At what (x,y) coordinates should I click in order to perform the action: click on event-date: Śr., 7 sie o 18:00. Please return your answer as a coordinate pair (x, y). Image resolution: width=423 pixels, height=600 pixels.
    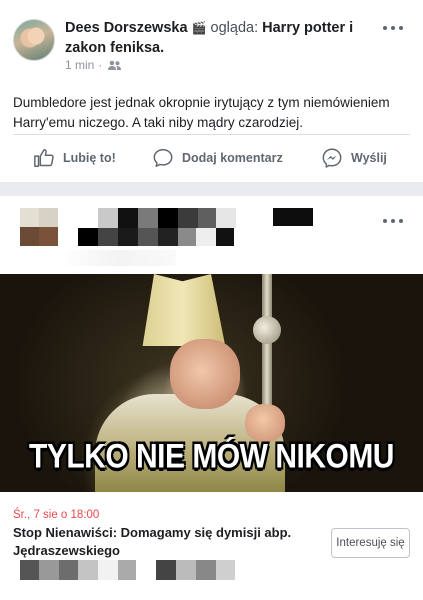
    Looking at the image, I should click on (56, 515).